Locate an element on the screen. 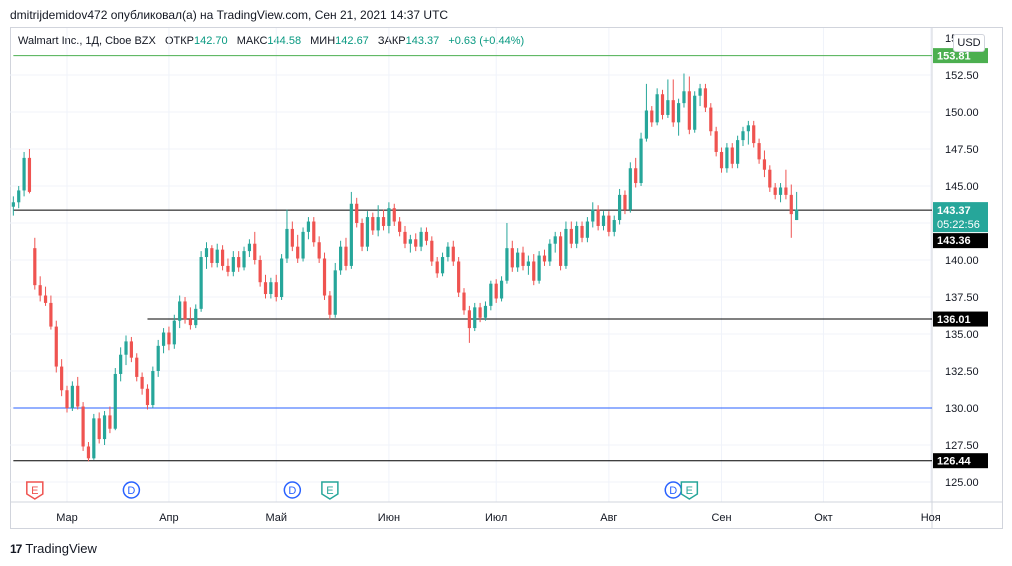  drawn-line-label: 143.36 is located at coordinates (954, 241).